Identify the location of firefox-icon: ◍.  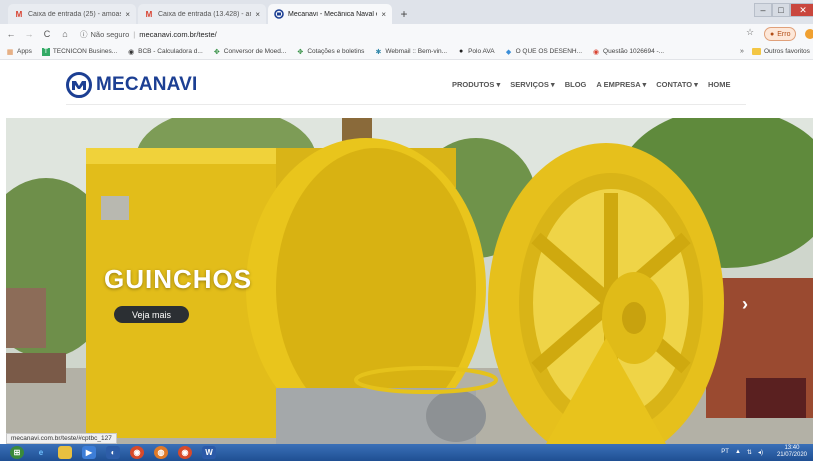
(161, 452).